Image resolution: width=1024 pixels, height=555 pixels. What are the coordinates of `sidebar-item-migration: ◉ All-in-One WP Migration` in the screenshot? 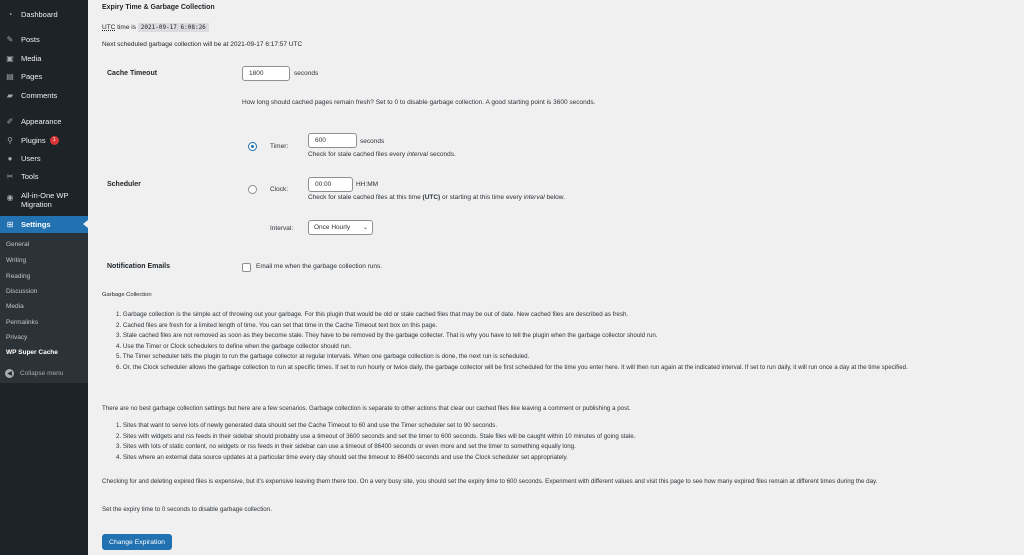 It's located at (44, 200).